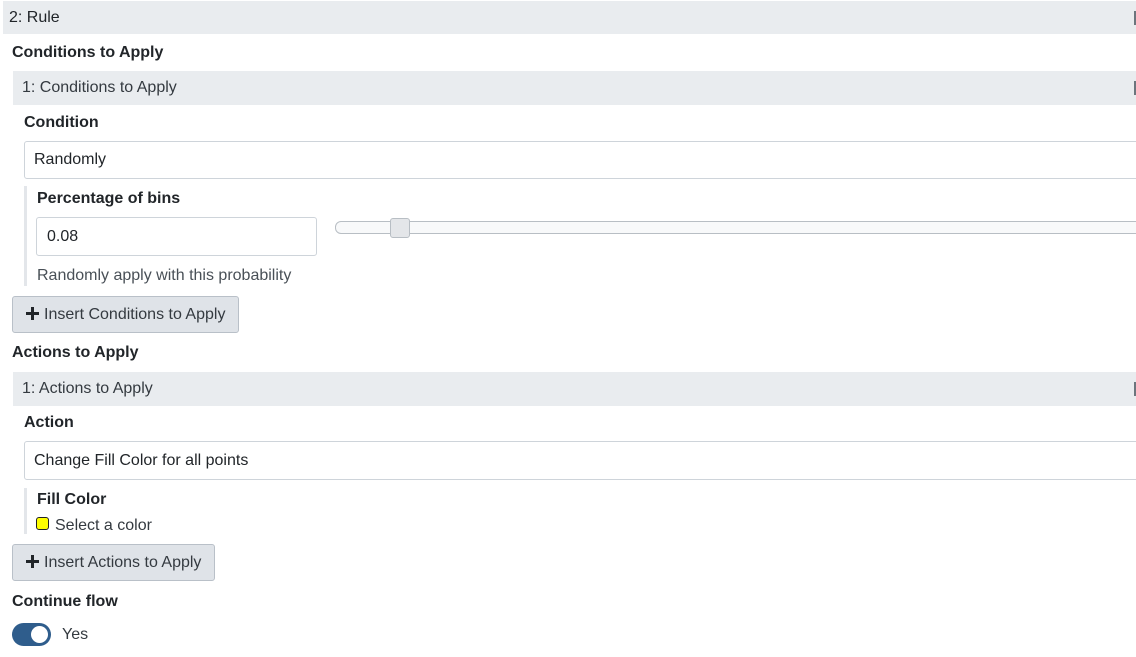 The height and width of the screenshot is (657, 1136). Describe the element at coordinates (103, 526) in the screenshot. I see `fill-color-picker-text: Select a color` at that location.